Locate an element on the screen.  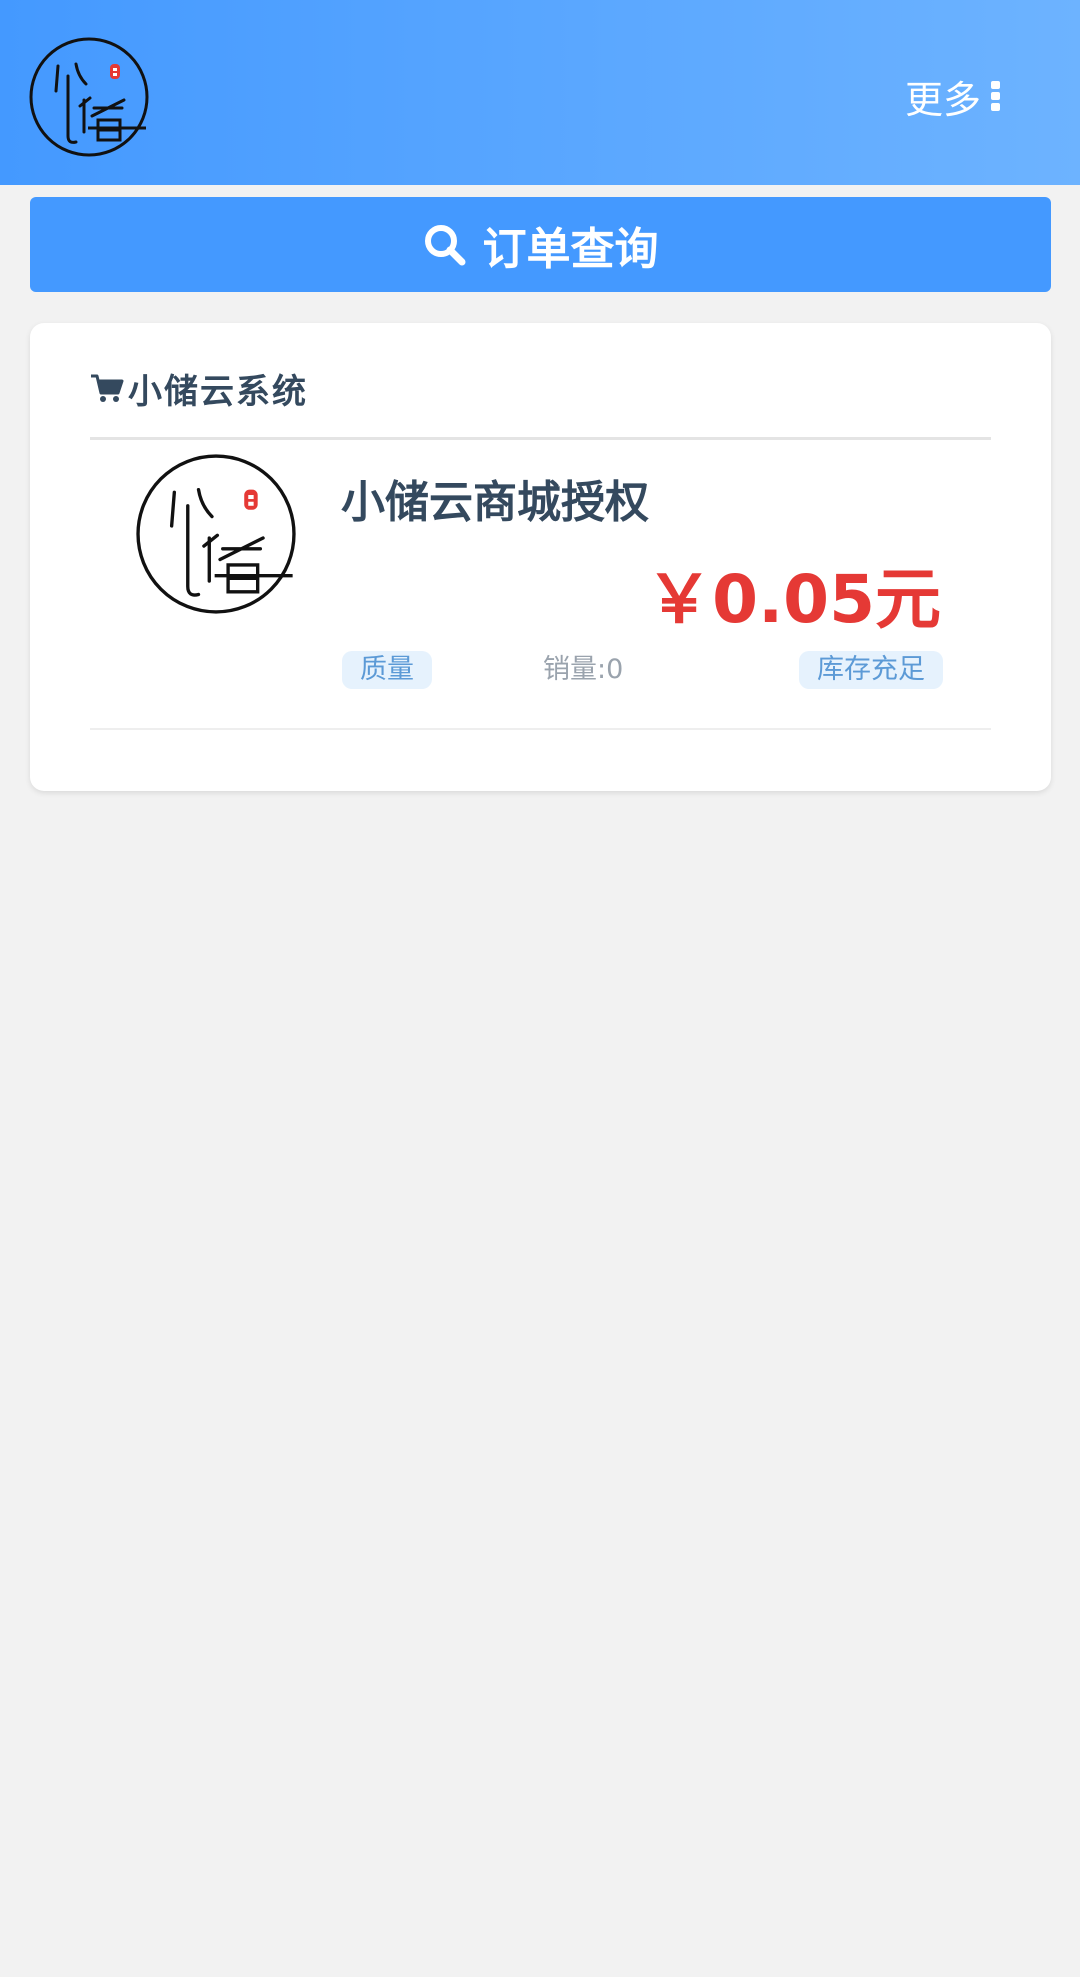
search-icon is located at coordinates (444, 244).